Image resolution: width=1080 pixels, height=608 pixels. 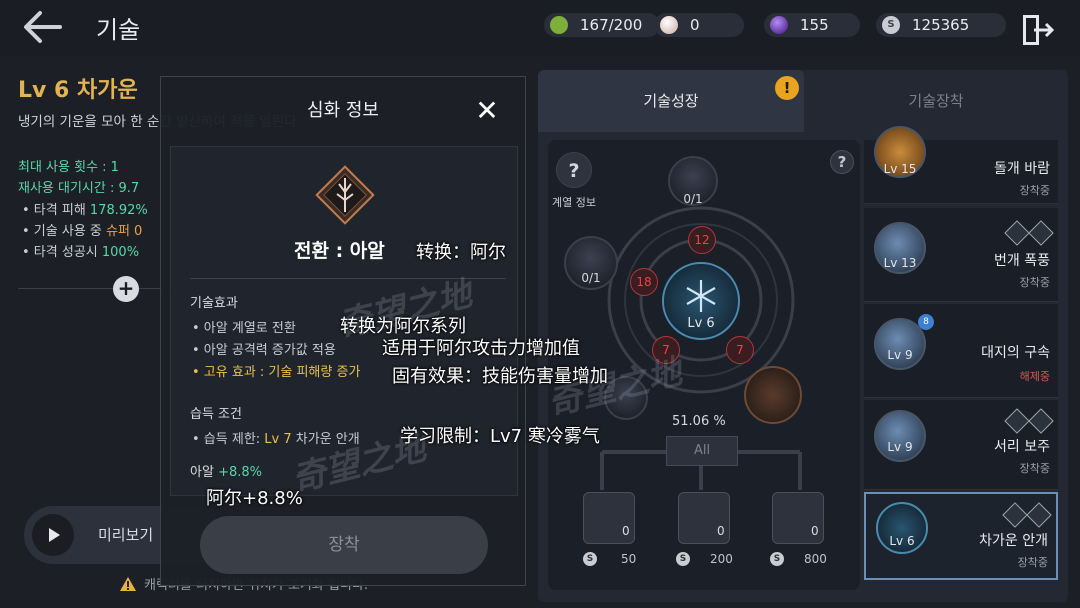 What do you see at coordinates (693, 199) in the screenshot?
I see `tree-node-top-count: 0/1` at bounding box center [693, 199].